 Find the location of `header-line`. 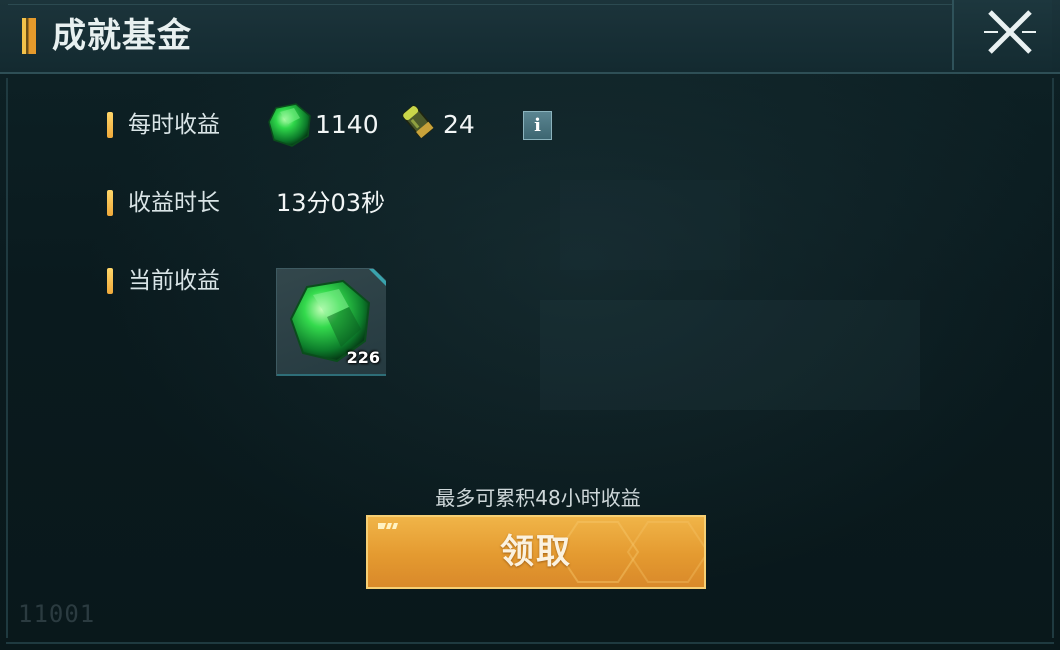

header-line is located at coordinates (530, 4).